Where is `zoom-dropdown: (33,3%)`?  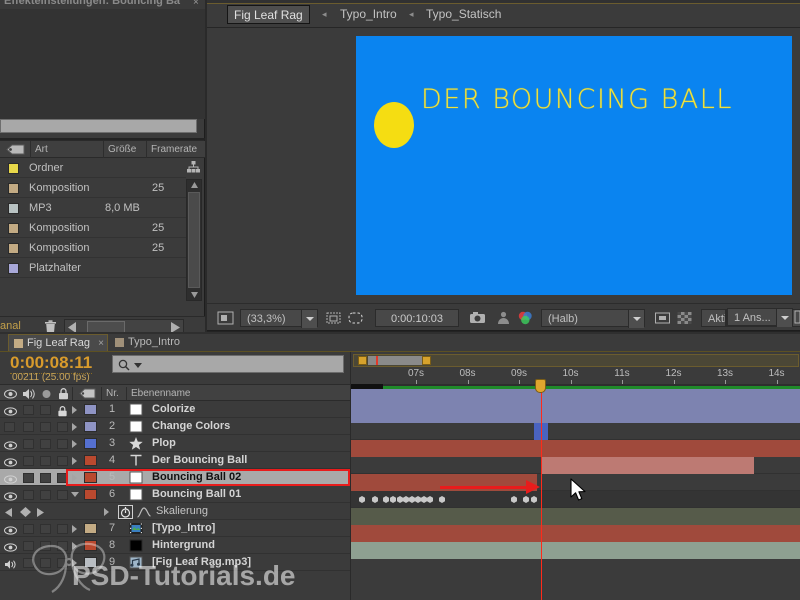
zoom-dropdown: (33,3%) is located at coordinates (279, 318).